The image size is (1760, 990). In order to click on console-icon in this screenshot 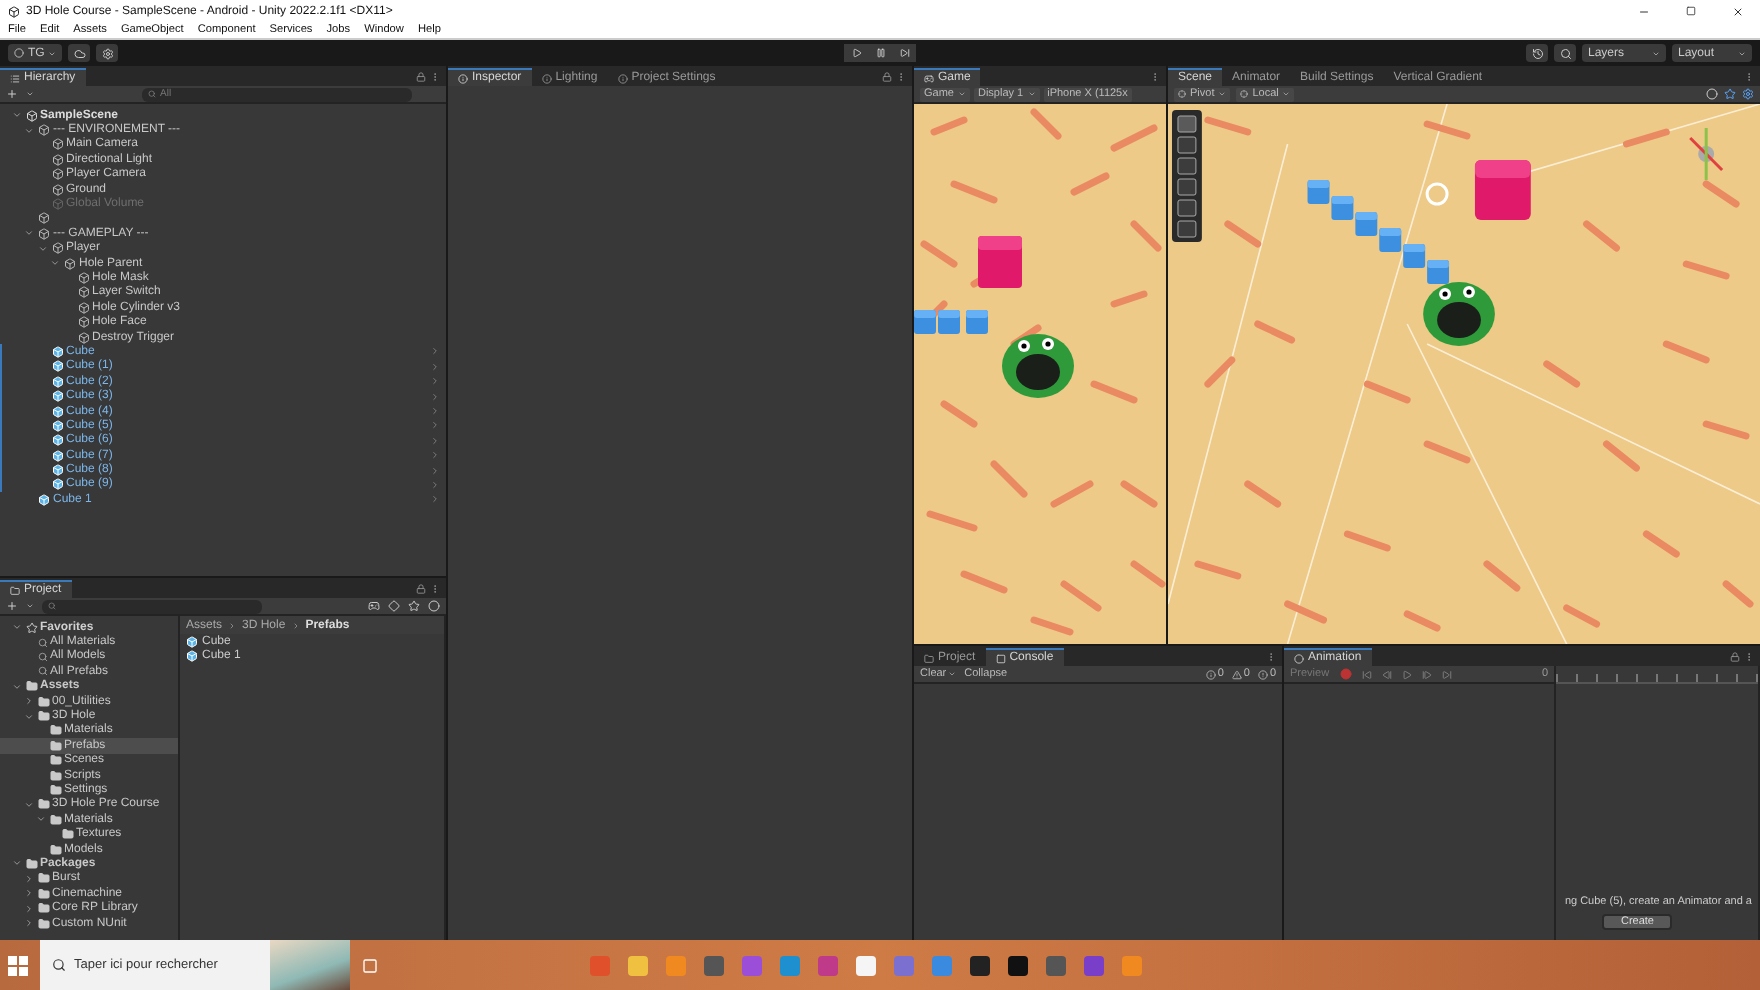, I will do `click(1000, 658)`.